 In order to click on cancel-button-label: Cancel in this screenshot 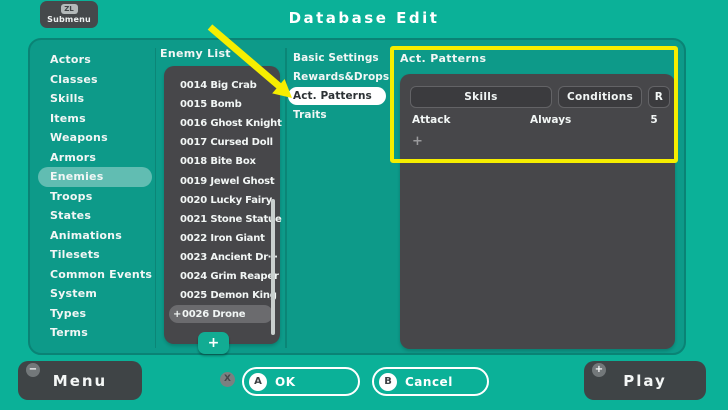, I will do `click(429, 381)`.